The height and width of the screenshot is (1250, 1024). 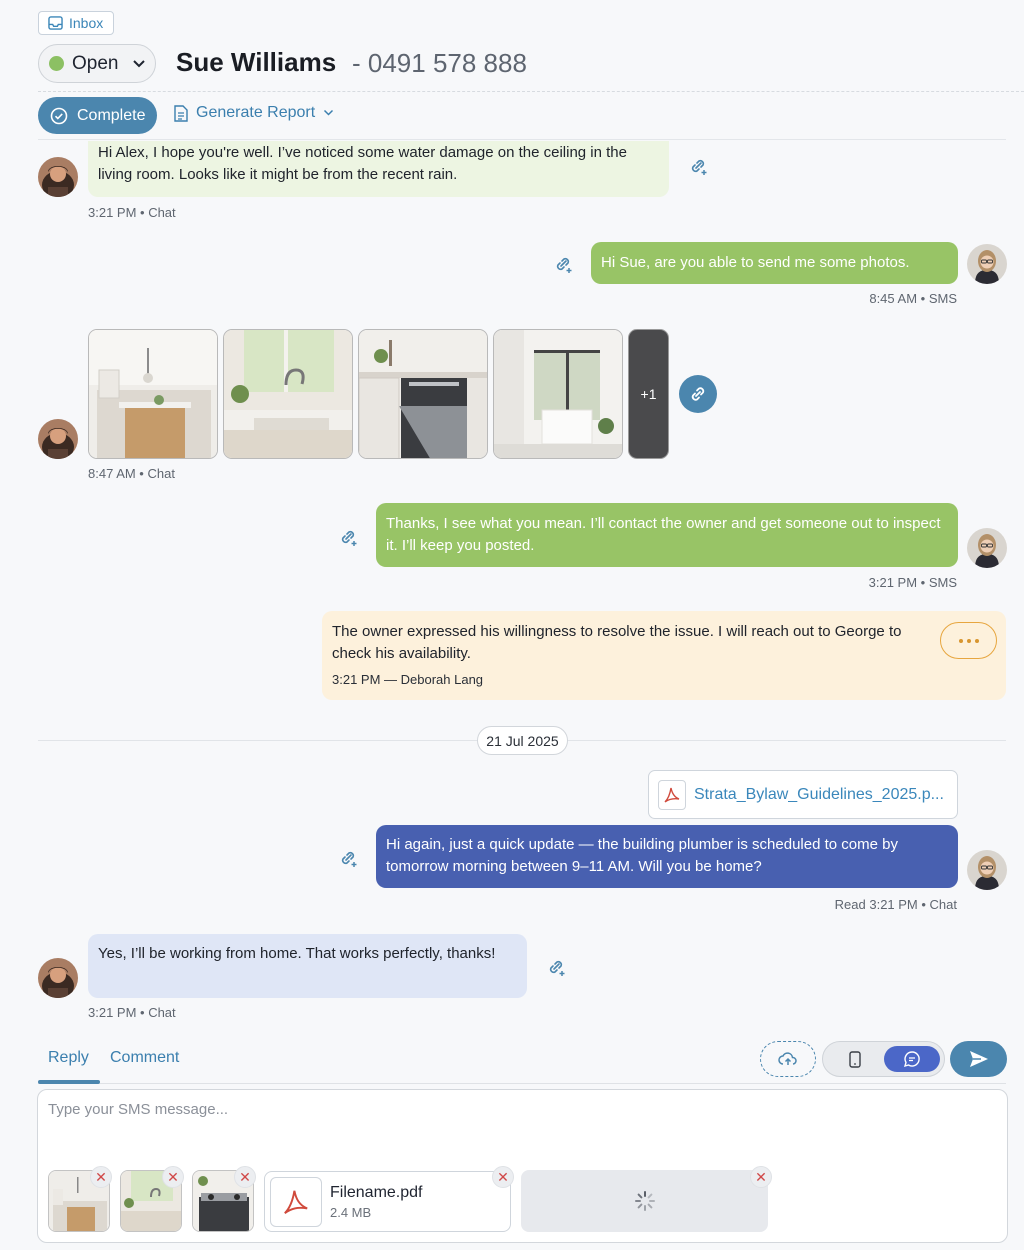 I want to click on status-label: Open, so click(x=95, y=63).